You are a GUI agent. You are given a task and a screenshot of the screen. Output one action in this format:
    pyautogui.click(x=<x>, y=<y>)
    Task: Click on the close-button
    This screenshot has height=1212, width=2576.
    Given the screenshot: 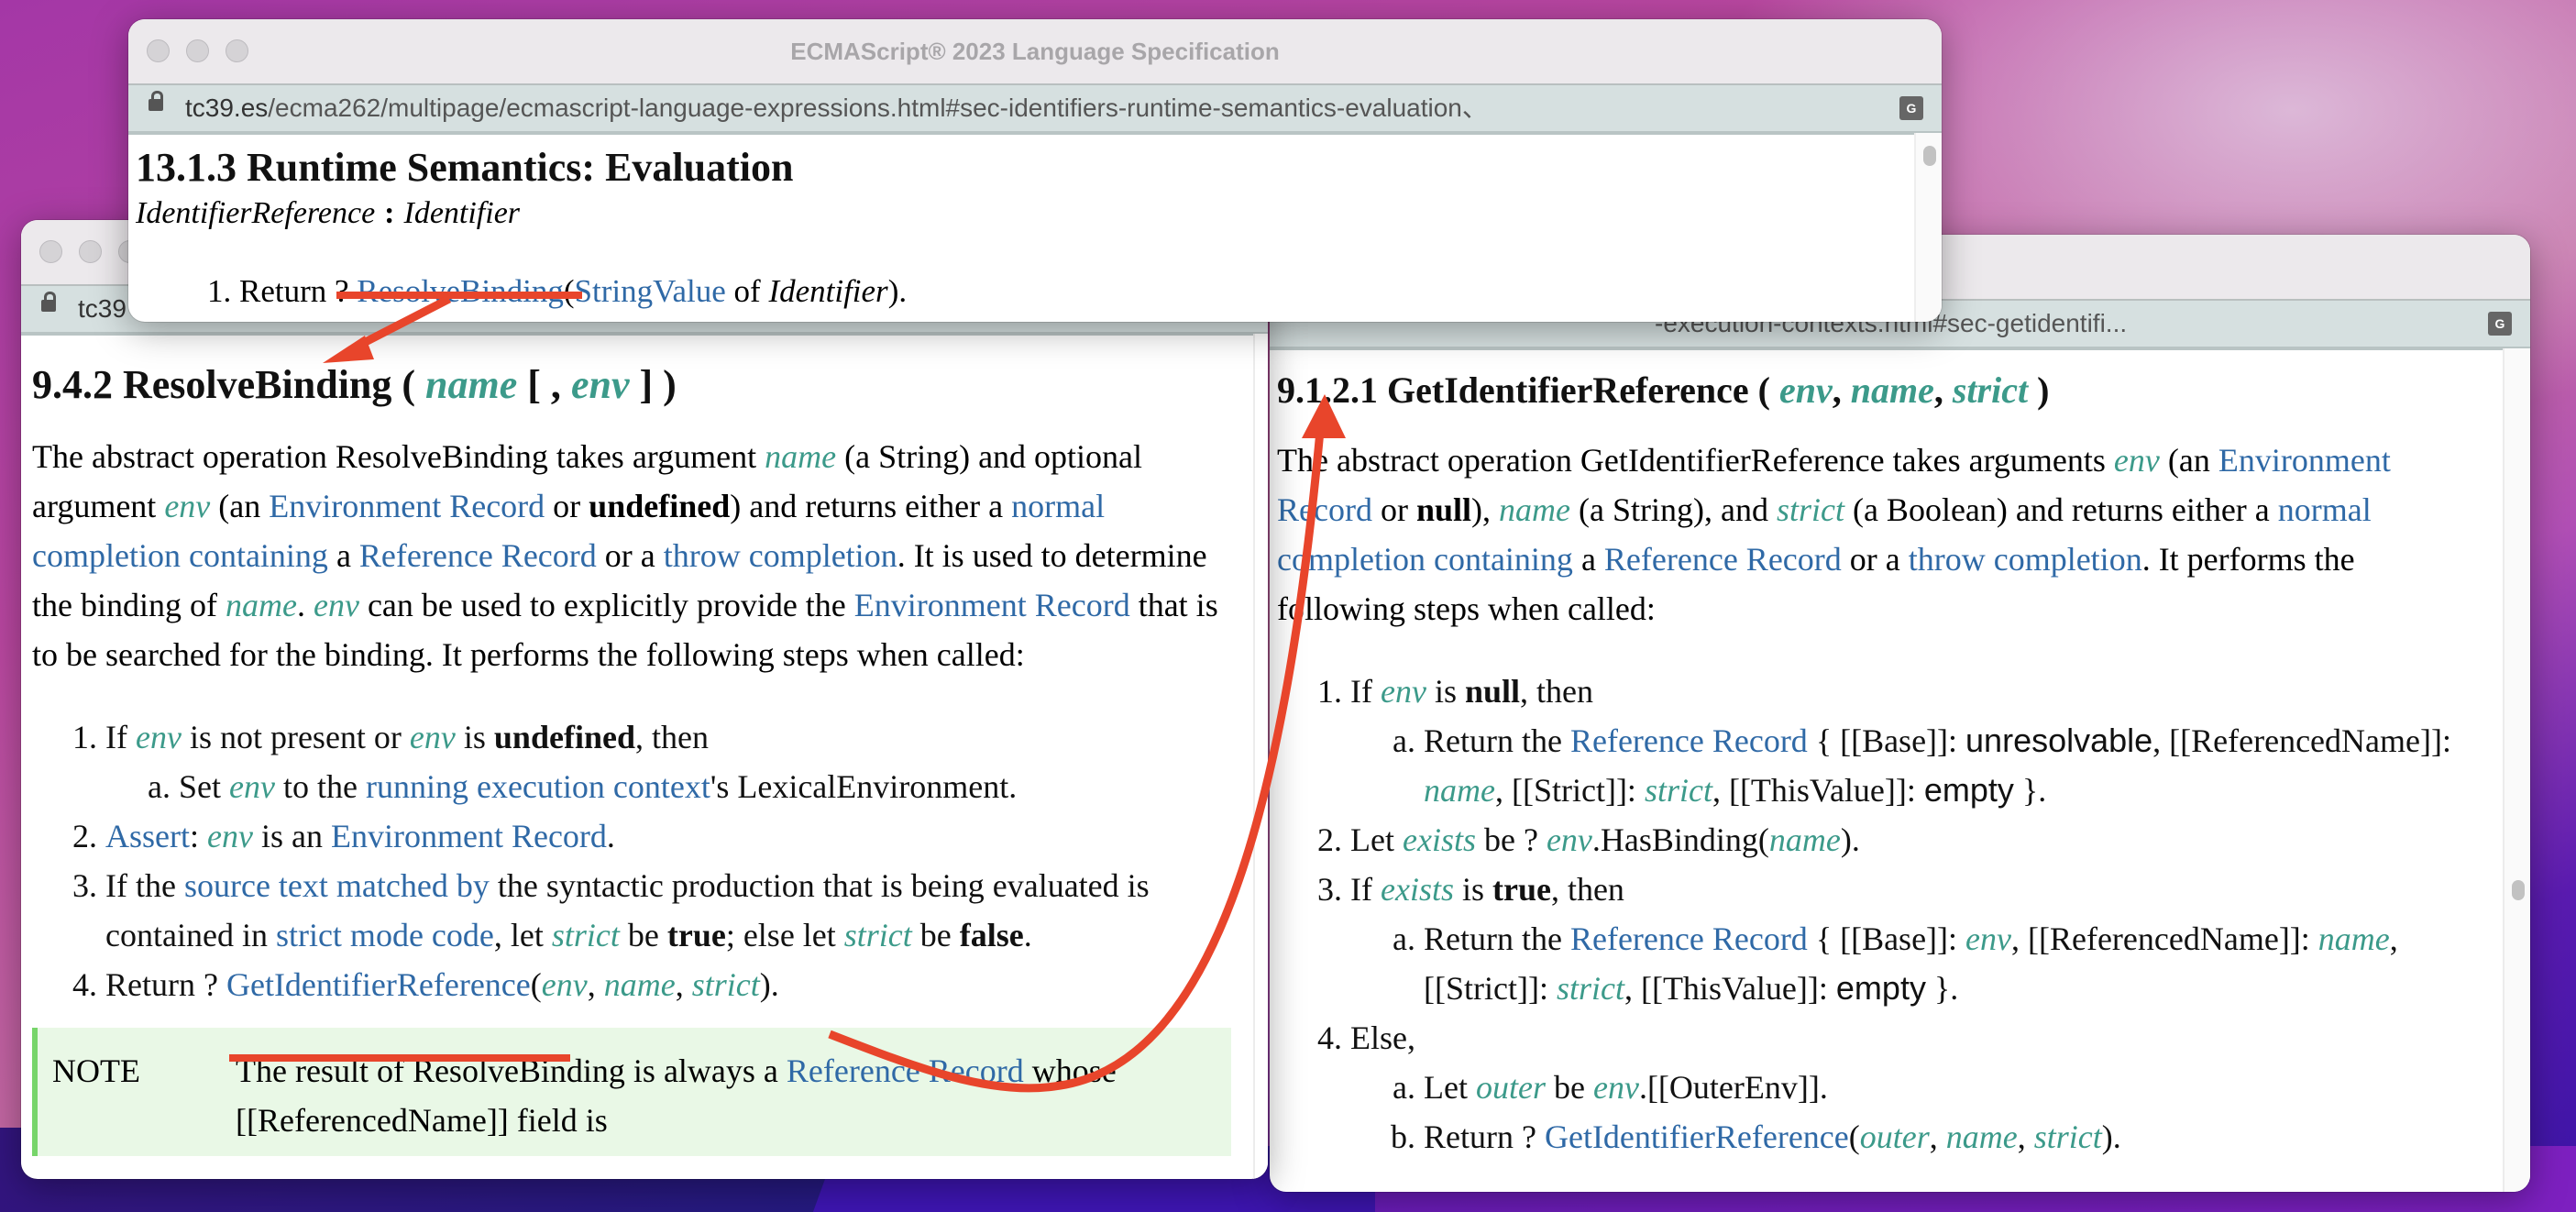 What is the action you would take?
    pyautogui.click(x=51, y=251)
    